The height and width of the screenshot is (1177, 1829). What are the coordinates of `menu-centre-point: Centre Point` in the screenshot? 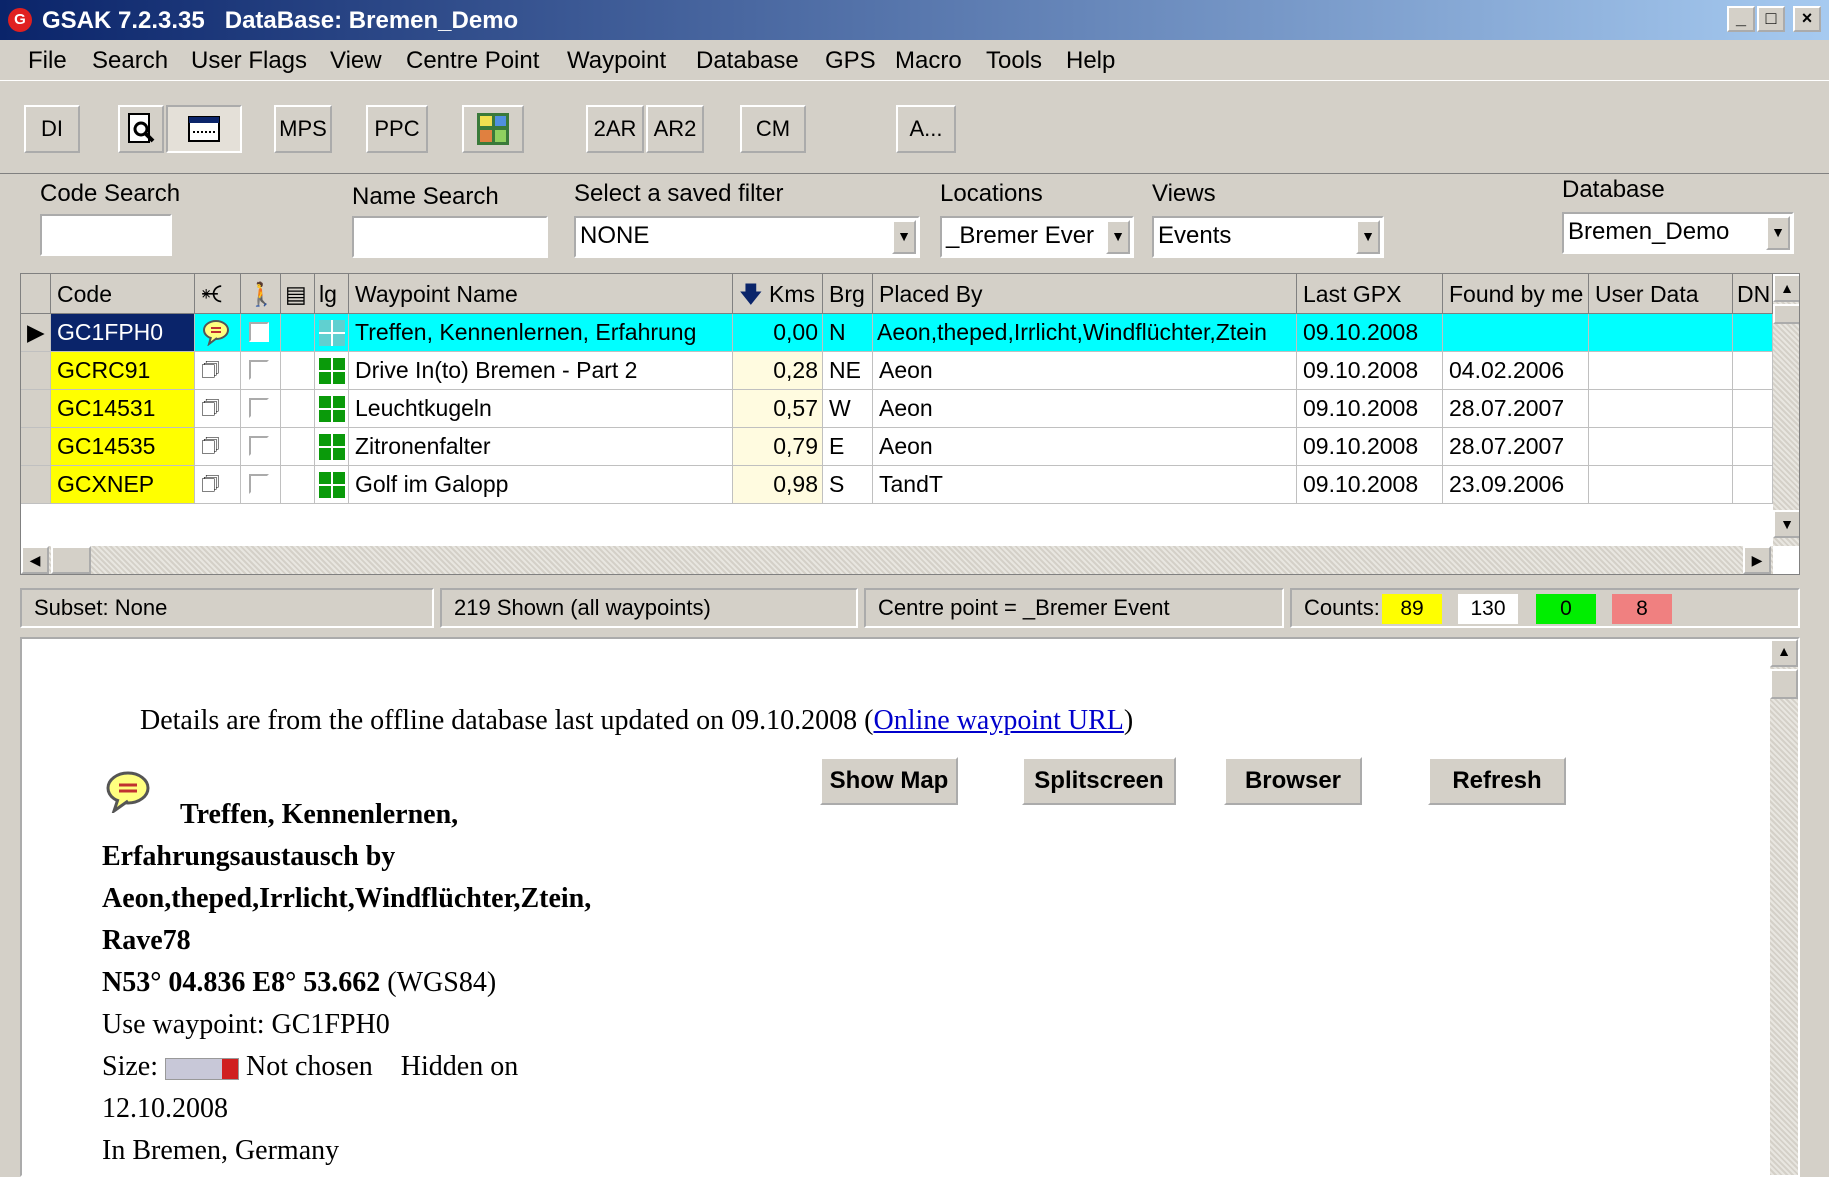 It's located at (472, 61).